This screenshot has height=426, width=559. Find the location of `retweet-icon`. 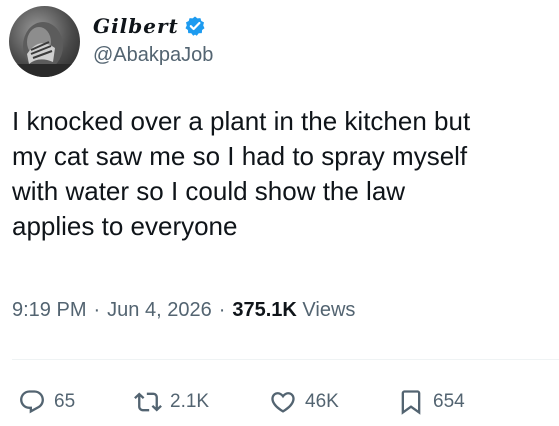

retweet-icon is located at coordinates (148, 402).